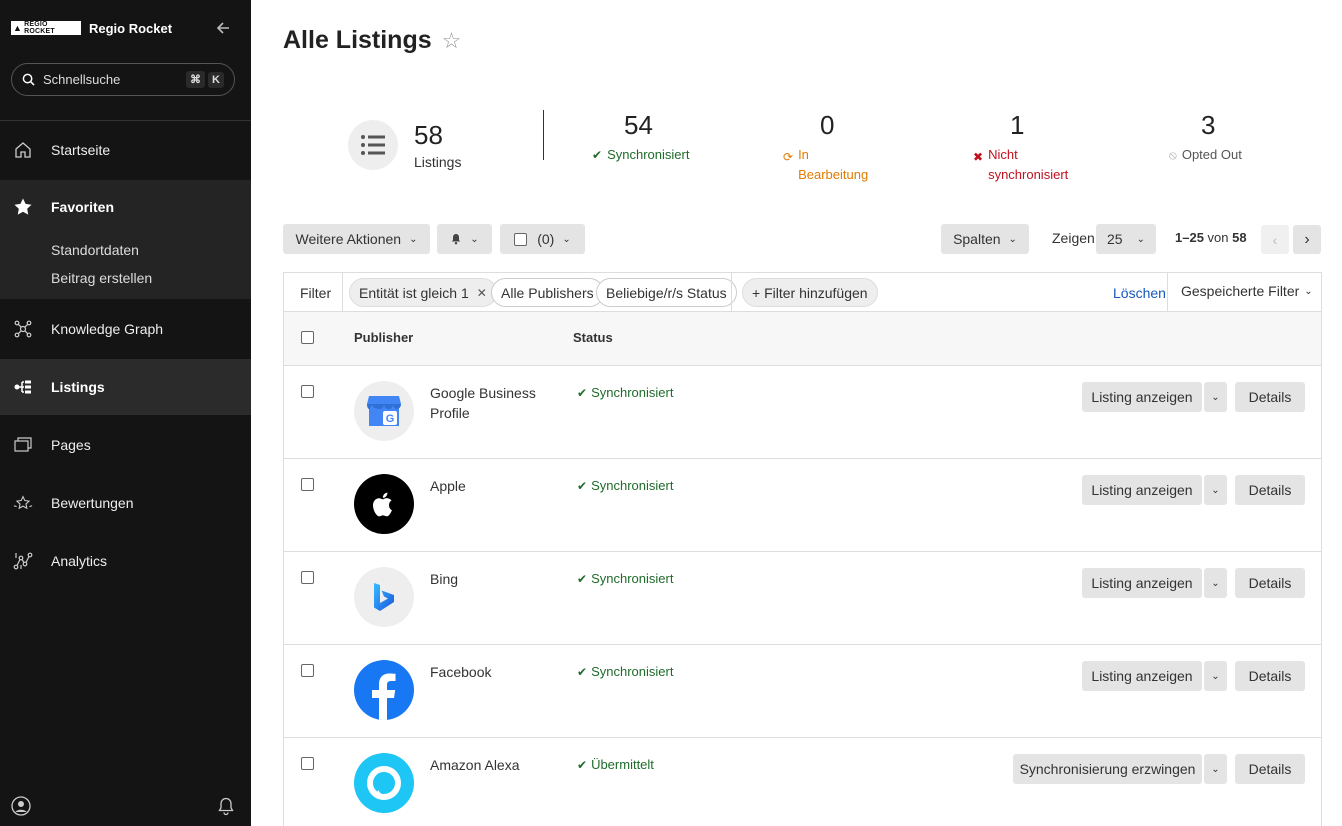 This screenshot has height=826, width=1342. Describe the element at coordinates (46, 28) in the screenshot. I see `brand-logo: ▲ REGIO ROCKET` at that location.